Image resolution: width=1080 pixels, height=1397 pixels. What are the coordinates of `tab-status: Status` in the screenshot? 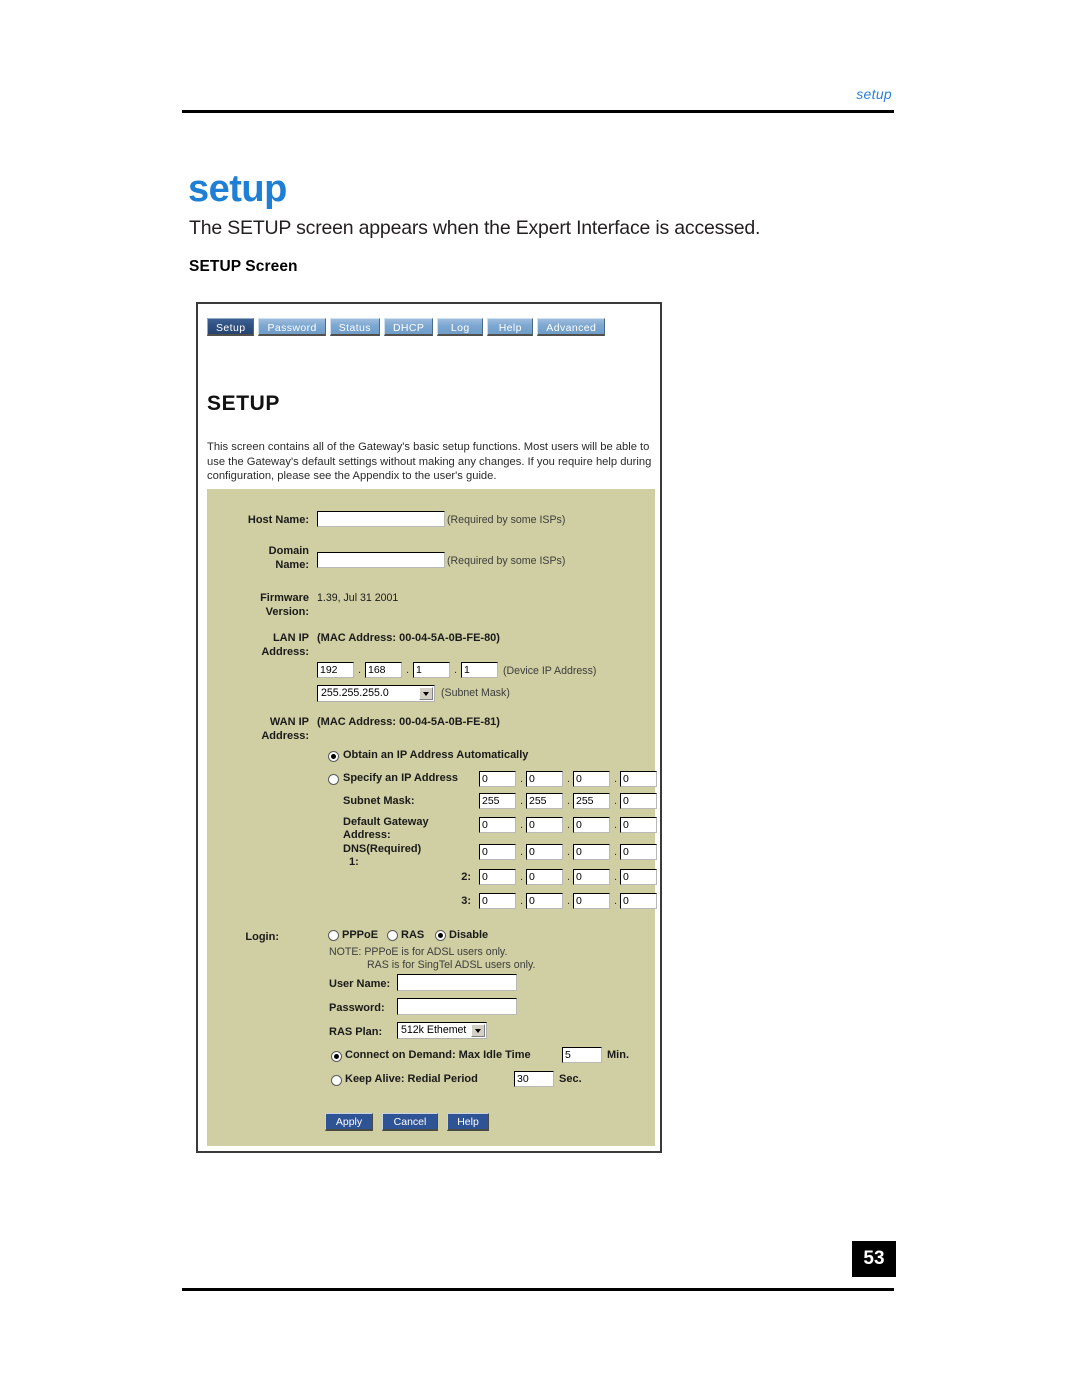 It's located at (354, 327).